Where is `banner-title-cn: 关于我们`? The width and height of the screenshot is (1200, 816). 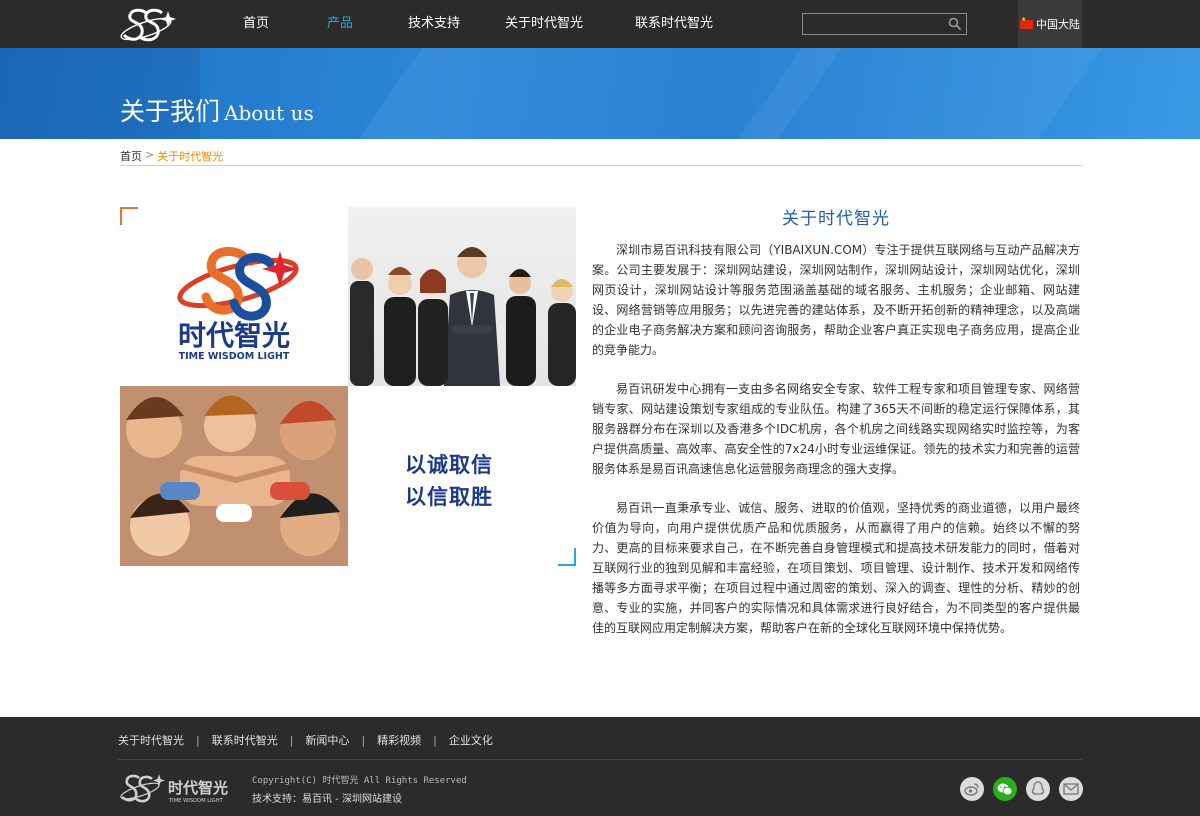
banner-title-cn: 关于我们 is located at coordinates (170, 111).